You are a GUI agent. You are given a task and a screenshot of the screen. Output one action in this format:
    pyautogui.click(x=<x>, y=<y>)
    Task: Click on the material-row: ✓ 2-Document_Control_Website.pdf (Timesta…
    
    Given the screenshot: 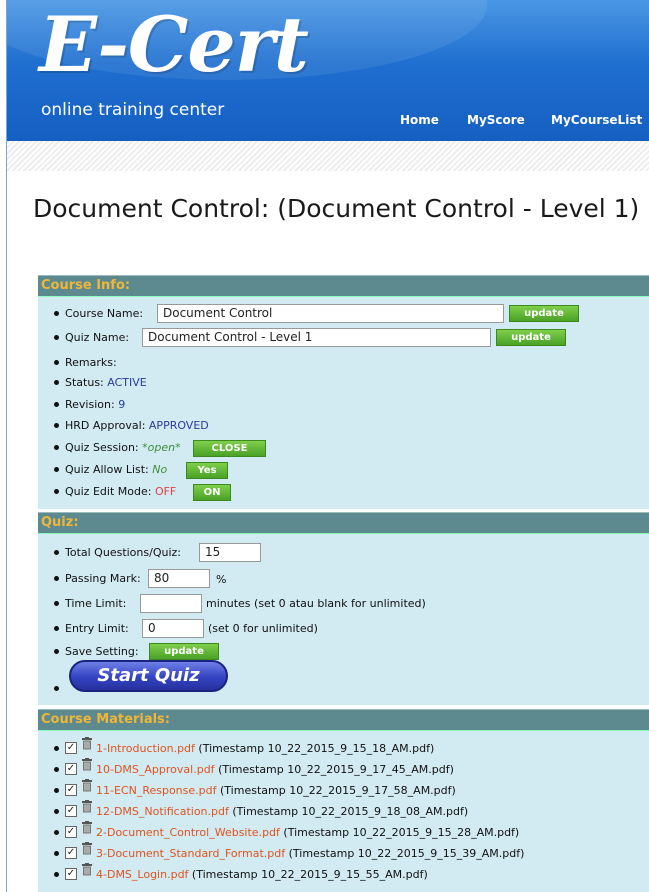 What is the action you would take?
    pyautogui.click(x=279, y=832)
    